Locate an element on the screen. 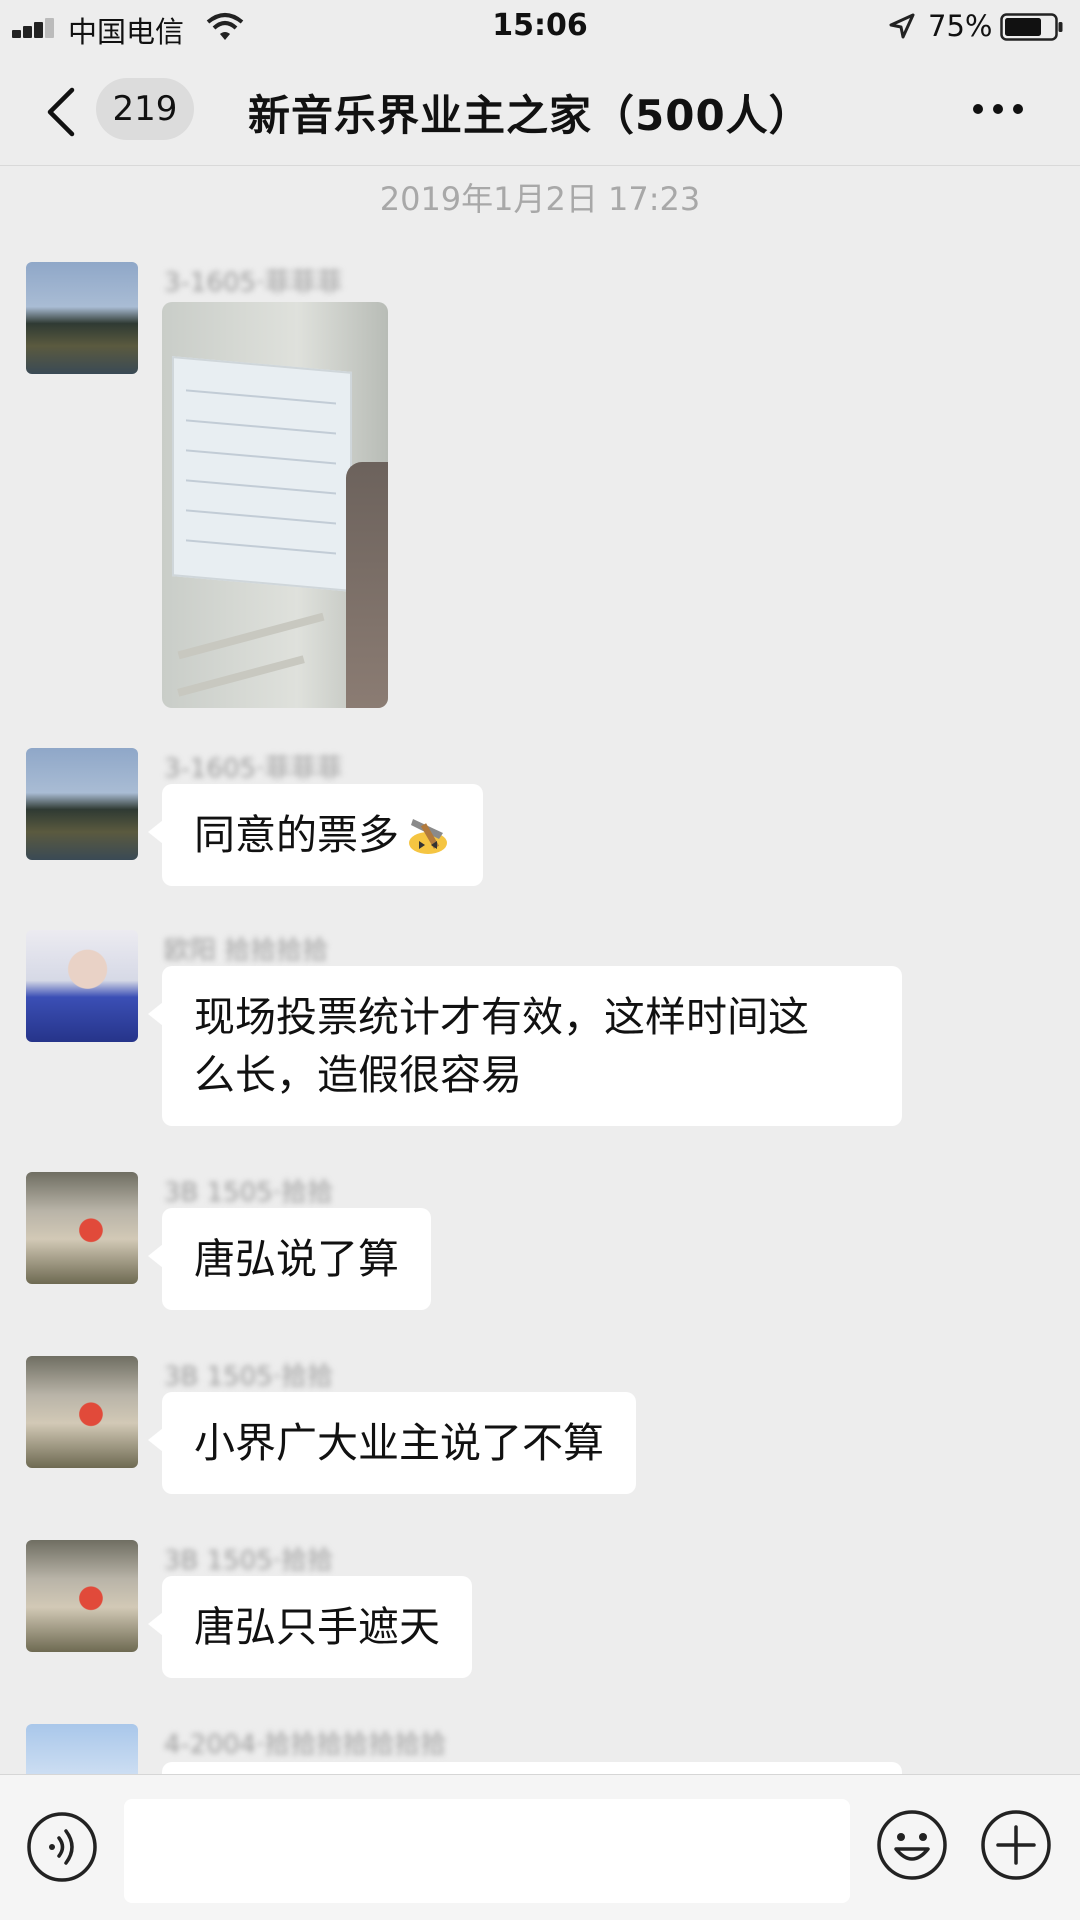 The width and height of the screenshot is (1080, 1920). text-bubble: 唐弘说了算 is located at coordinates (289, 1259).